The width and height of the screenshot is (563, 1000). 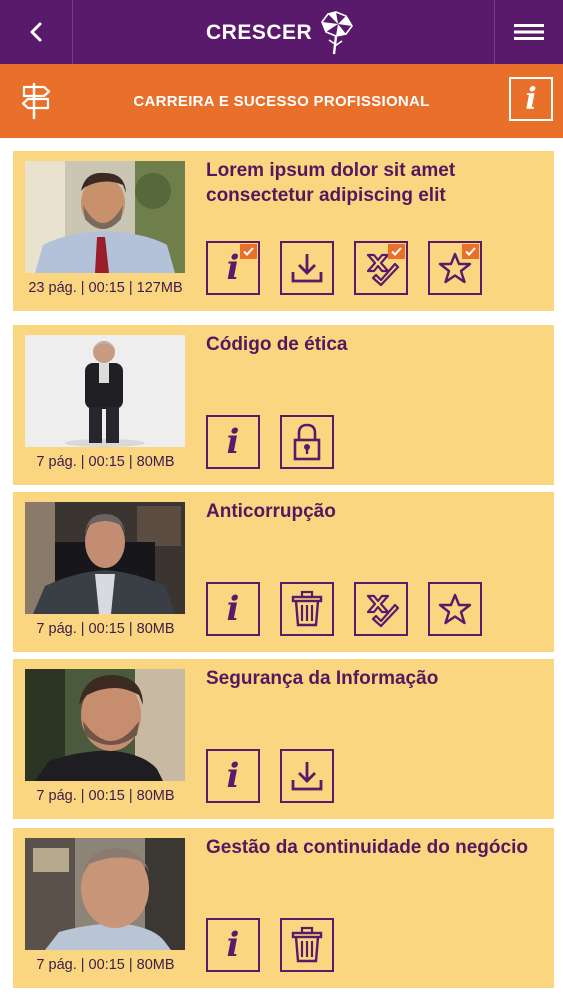 I want to click on locked-button, so click(x=307, y=442).